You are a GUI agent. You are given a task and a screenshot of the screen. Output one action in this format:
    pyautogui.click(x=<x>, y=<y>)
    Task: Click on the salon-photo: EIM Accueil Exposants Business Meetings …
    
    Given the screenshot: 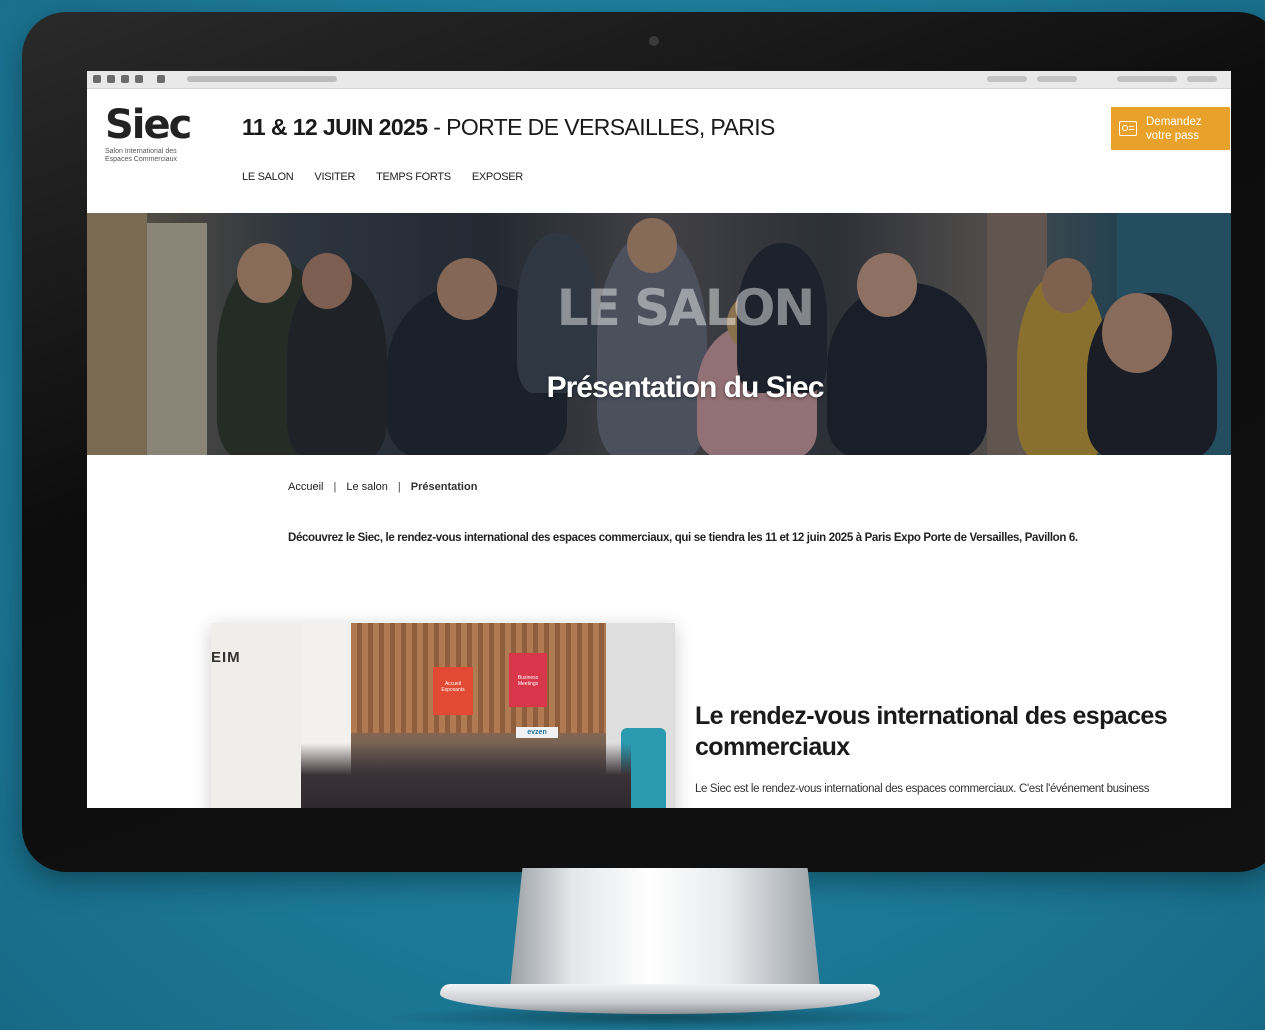 What is the action you would take?
    pyautogui.click(x=443, y=715)
    